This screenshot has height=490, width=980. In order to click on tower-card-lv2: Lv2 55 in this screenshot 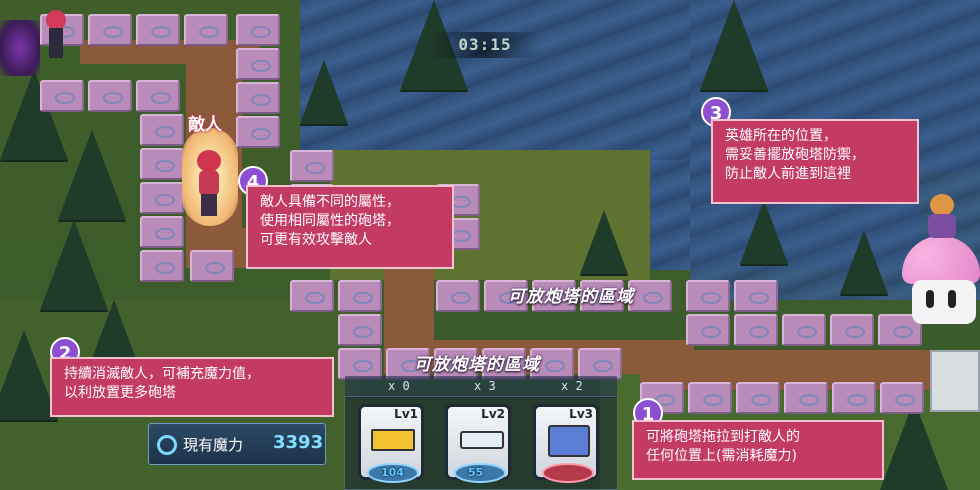, I will do `click(478, 443)`.